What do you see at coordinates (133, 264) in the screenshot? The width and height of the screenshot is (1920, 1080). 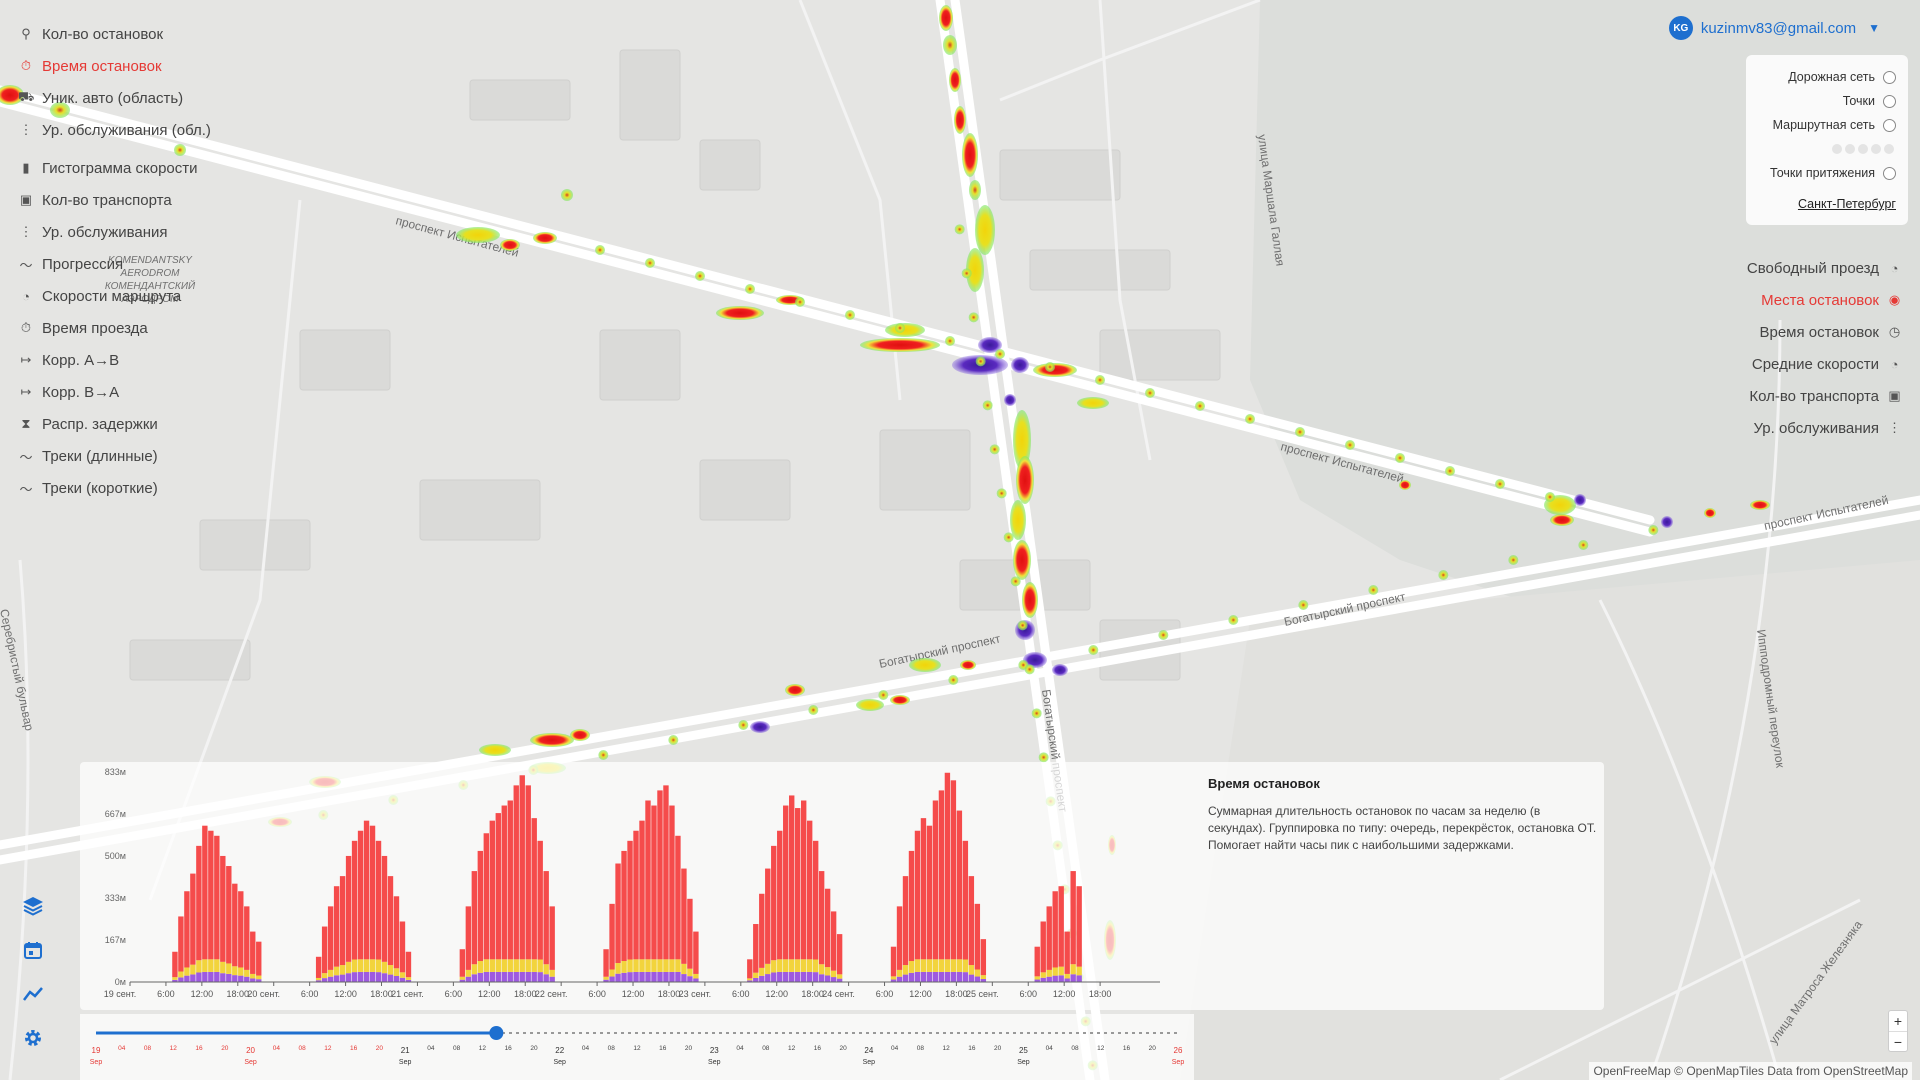 I see `menu-item-8: 〜 Прогрессия` at bounding box center [133, 264].